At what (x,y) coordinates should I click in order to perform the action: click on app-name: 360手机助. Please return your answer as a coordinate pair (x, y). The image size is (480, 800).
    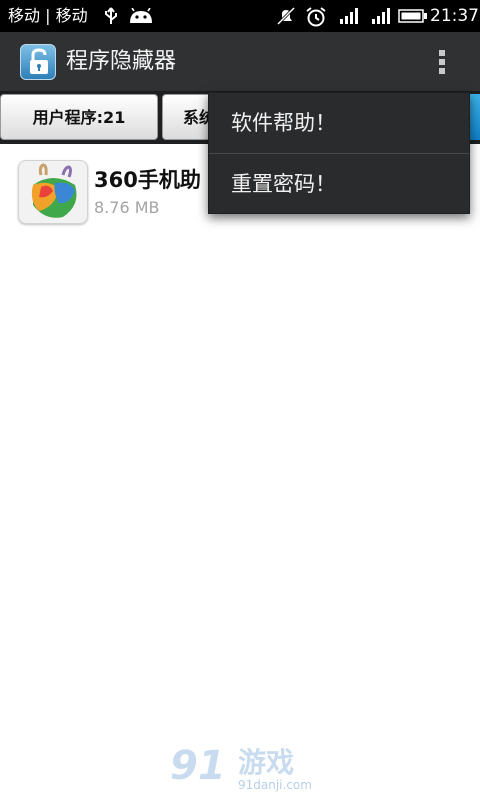
    Looking at the image, I should click on (147, 180).